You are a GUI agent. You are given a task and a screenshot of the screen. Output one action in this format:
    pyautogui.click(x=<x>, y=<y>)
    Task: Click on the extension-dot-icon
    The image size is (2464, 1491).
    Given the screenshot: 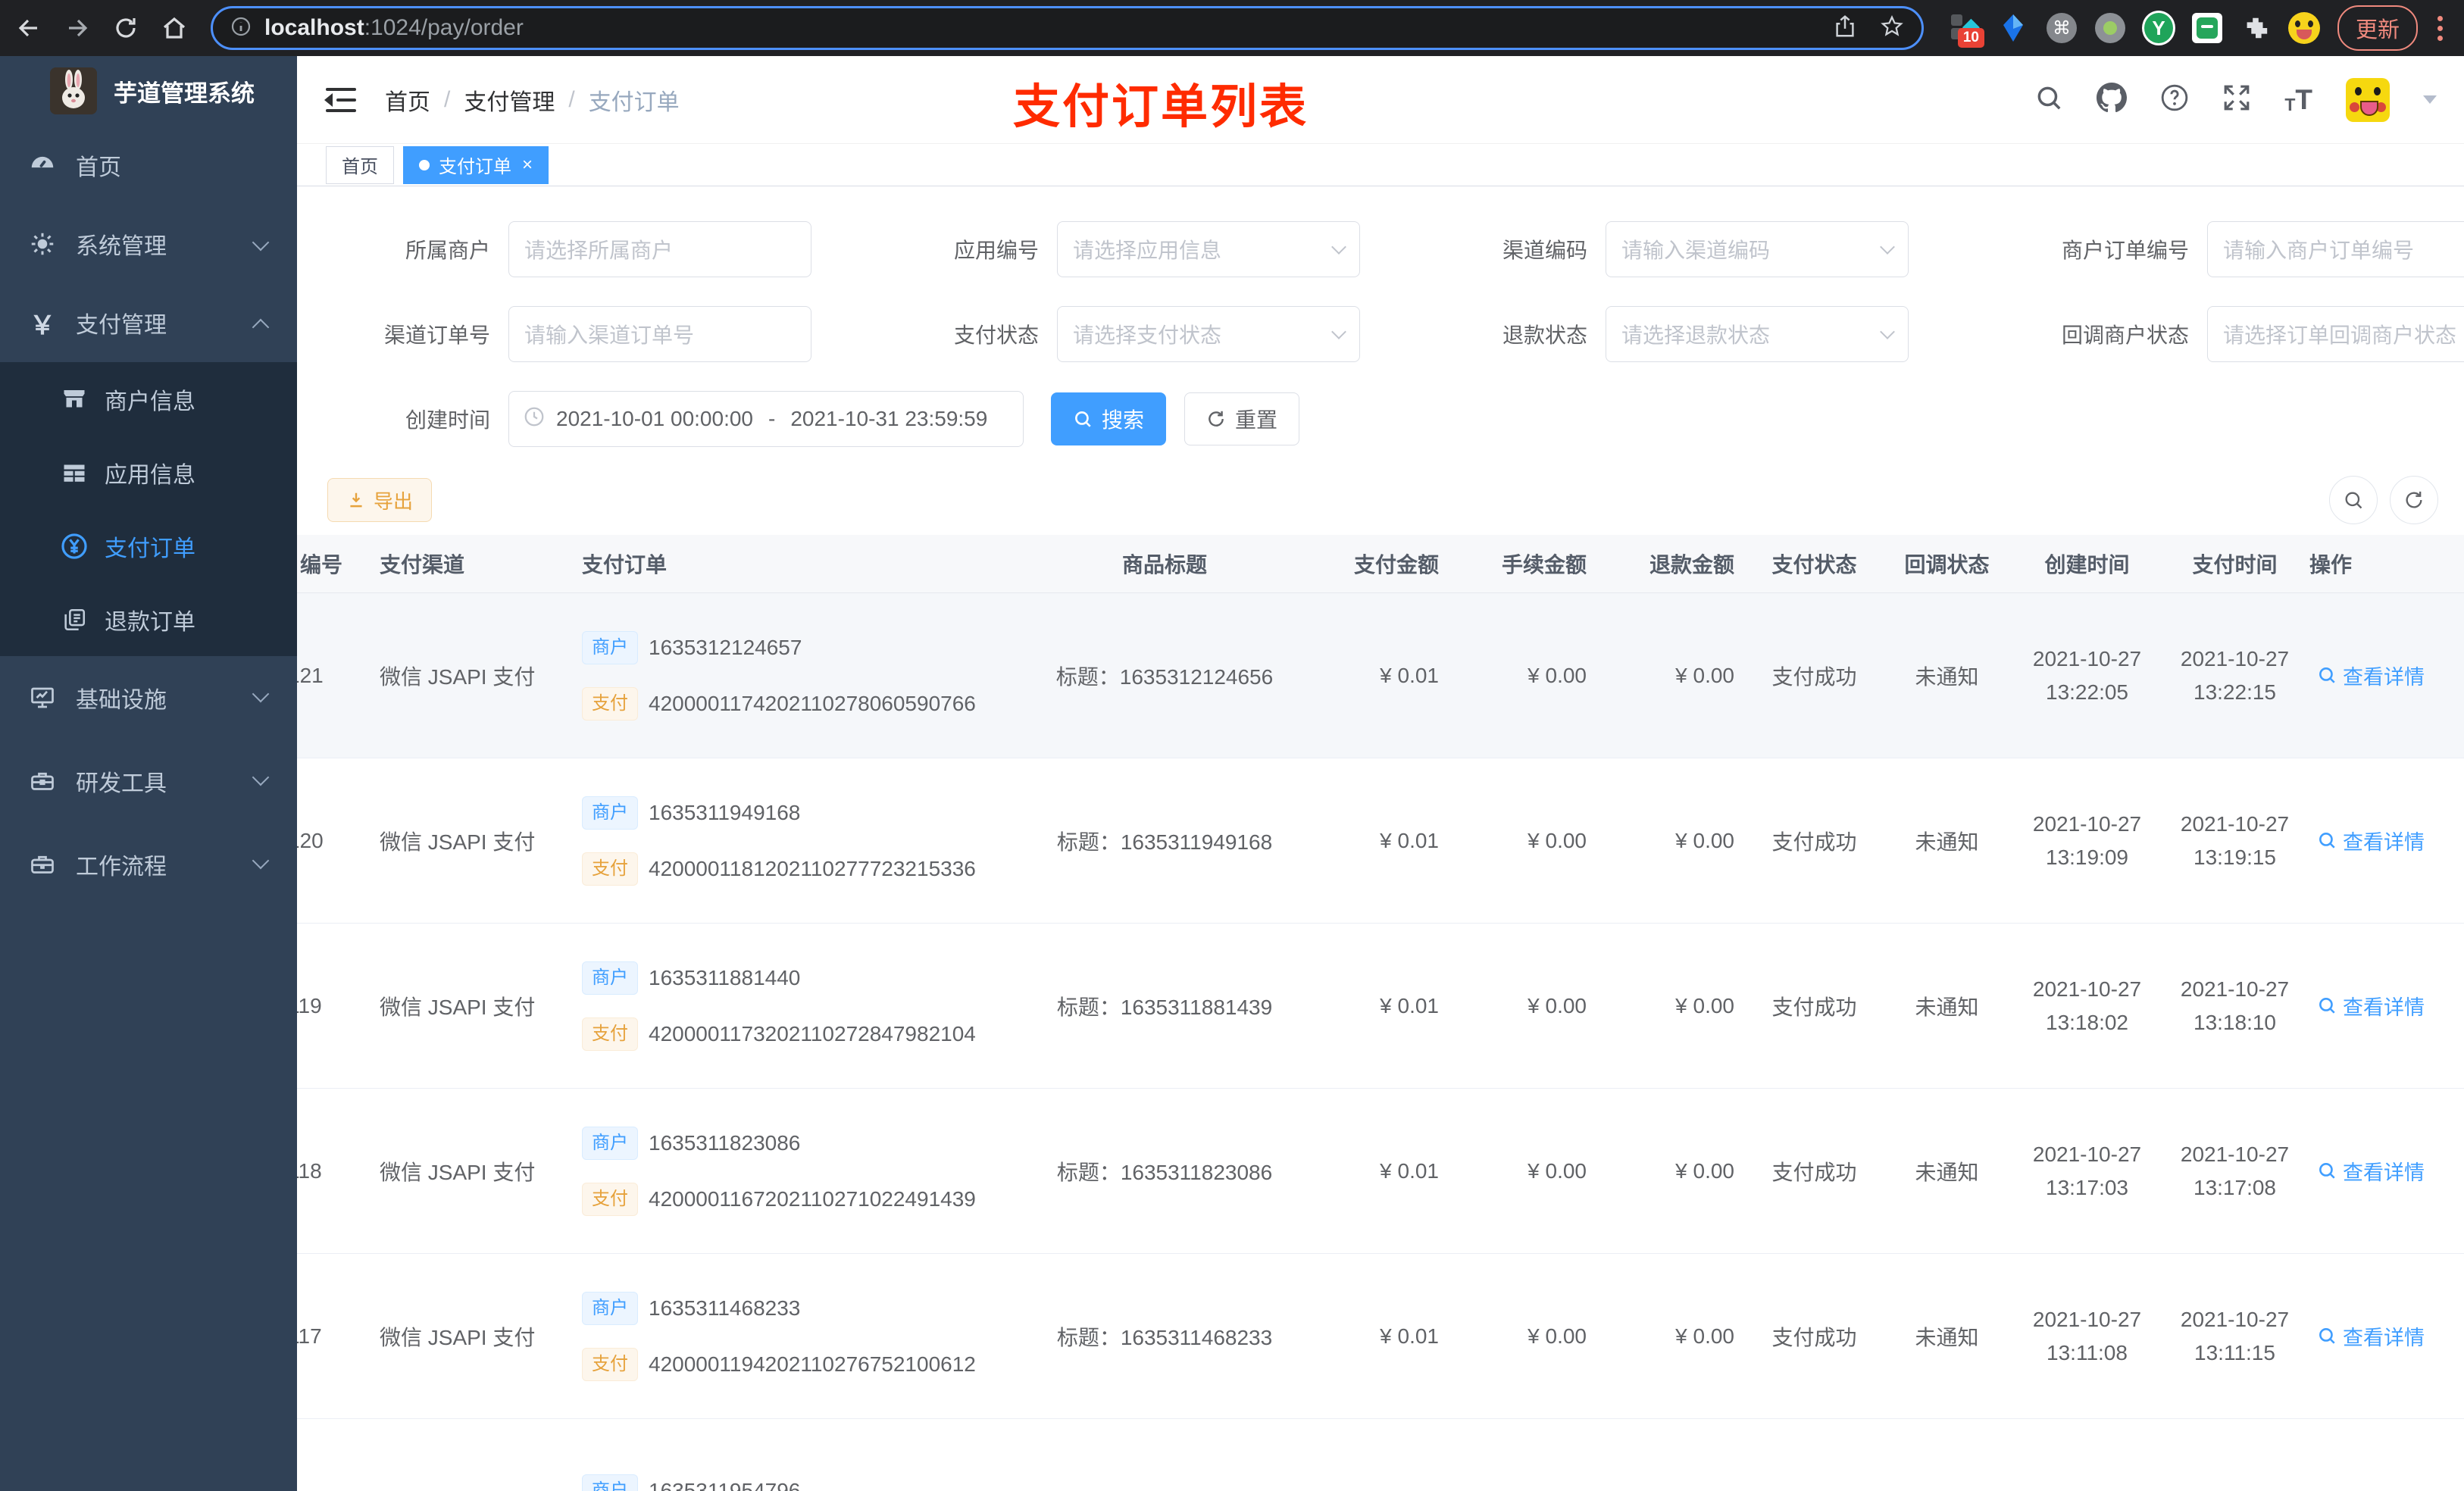 What is the action you would take?
    pyautogui.click(x=2110, y=28)
    